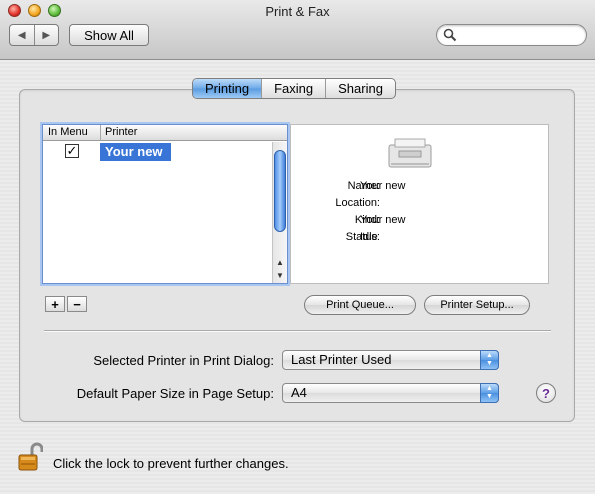 Image resolution: width=595 pixels, height=494 pixels. I want to click on detail-label: Location:, so click(357, 203).